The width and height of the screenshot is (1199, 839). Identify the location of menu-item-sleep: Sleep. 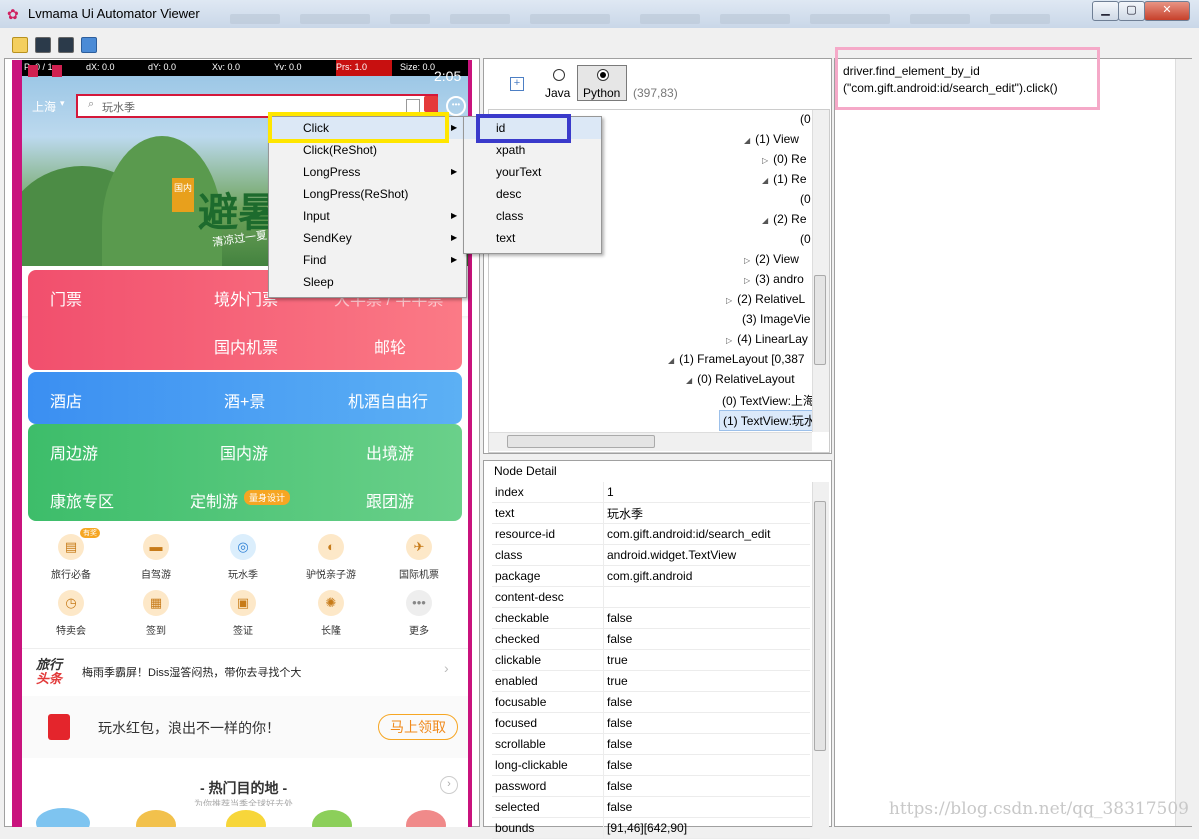
(367, 282).